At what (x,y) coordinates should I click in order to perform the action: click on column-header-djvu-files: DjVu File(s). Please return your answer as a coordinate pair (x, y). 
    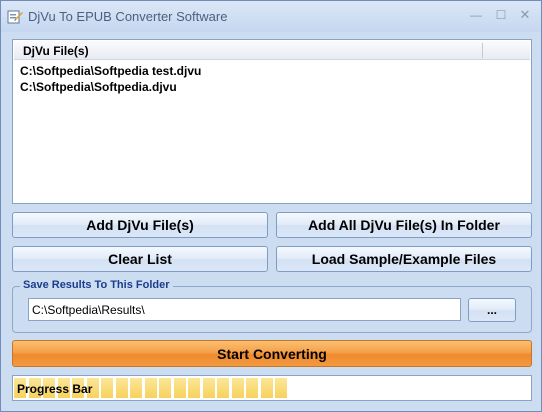
    Looking at the image, I should click on (56, 51).